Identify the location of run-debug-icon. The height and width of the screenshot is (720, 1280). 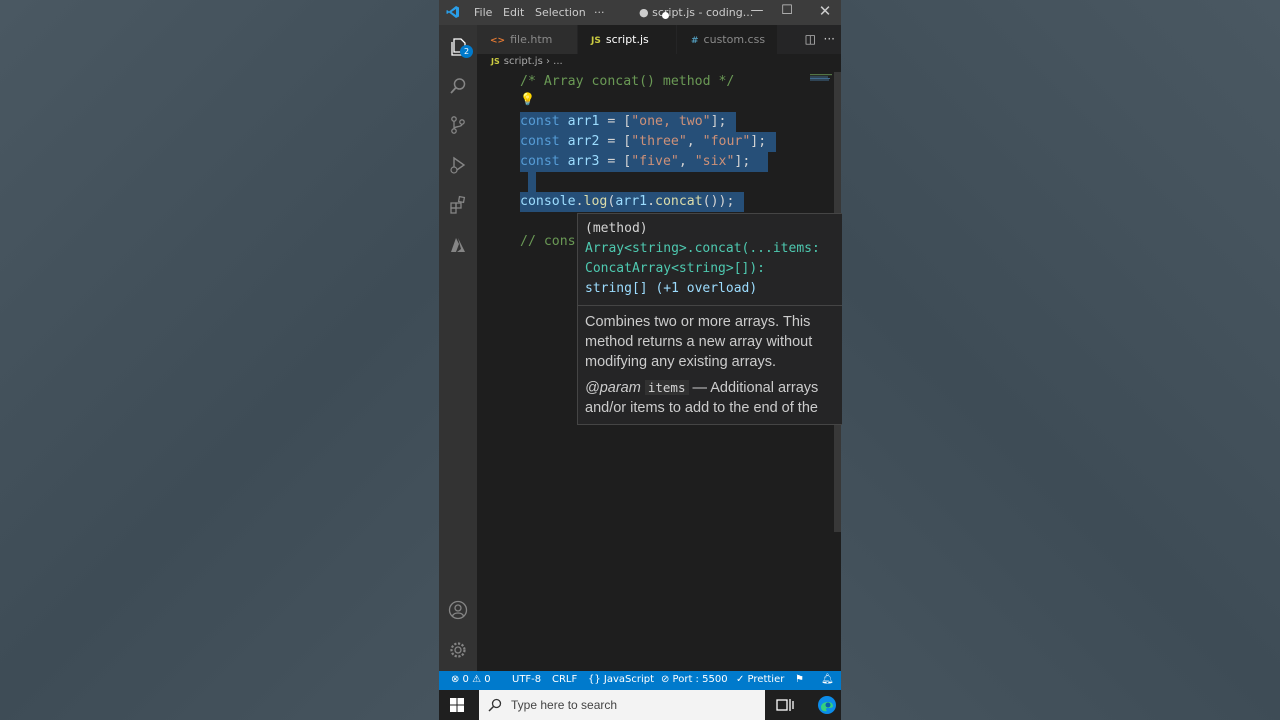
(458, 165).